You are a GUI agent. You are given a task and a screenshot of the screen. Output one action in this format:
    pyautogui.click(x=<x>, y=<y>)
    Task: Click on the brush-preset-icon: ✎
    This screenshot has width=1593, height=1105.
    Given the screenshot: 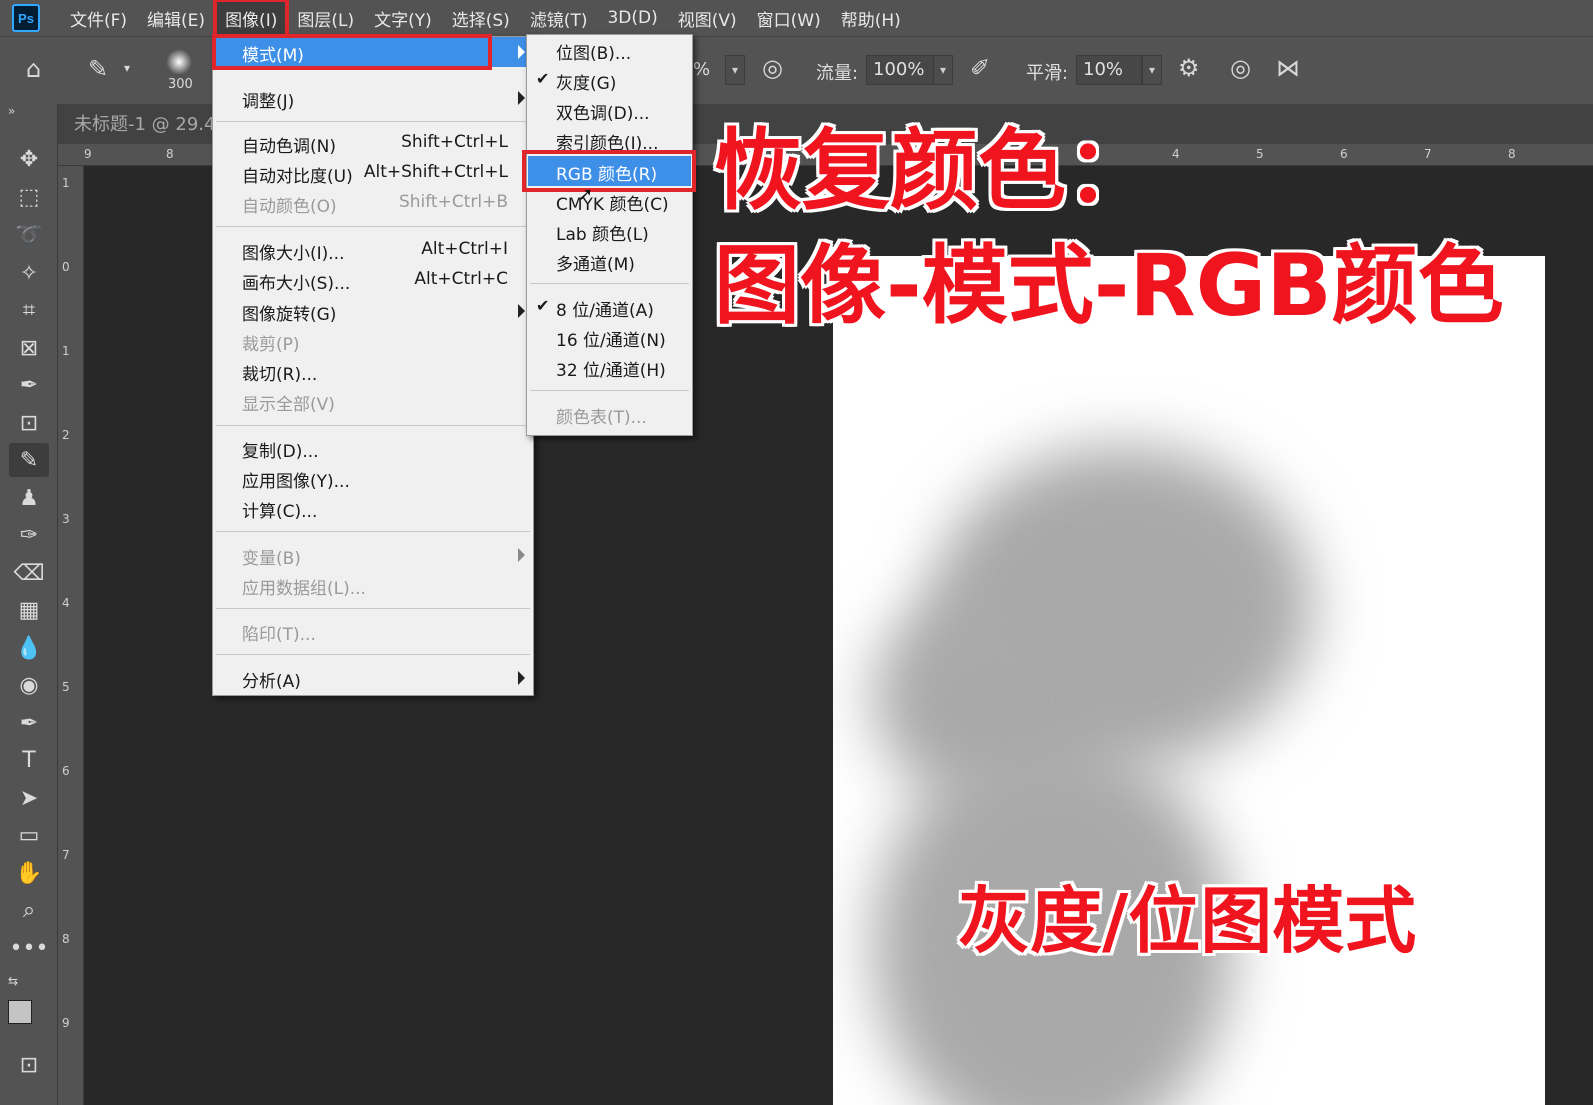 What is the action you would take?
    pyautogui.click(x=98, y=69)
    